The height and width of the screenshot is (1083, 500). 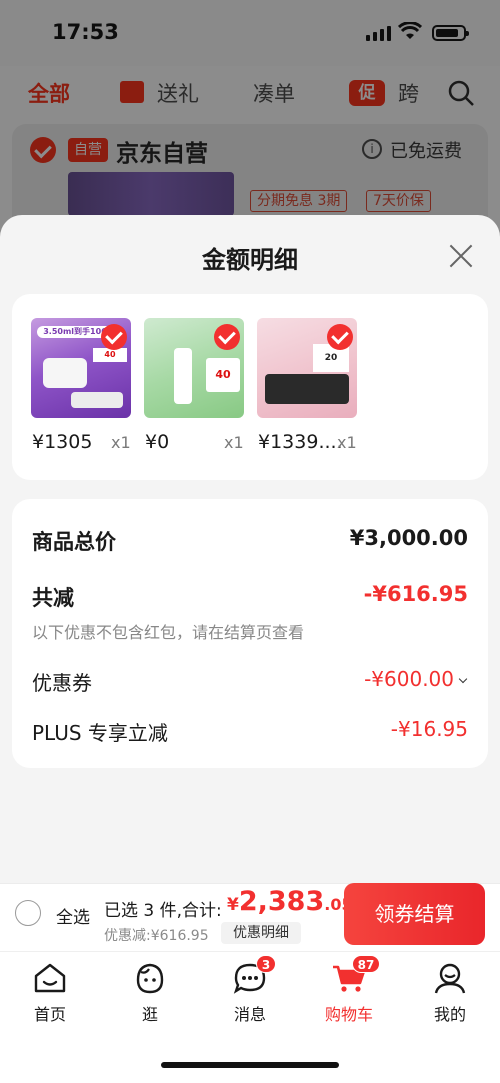 What do you see at coordinates (307, 389) in the screenshot?
I see `product-set` at bounding box center [307, 389].